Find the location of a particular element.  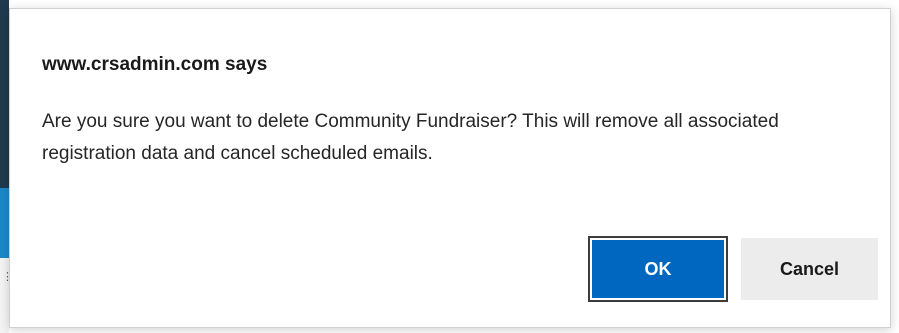

underlying-page-menu-icon: ⋮ is located at coordinates (7, 277).